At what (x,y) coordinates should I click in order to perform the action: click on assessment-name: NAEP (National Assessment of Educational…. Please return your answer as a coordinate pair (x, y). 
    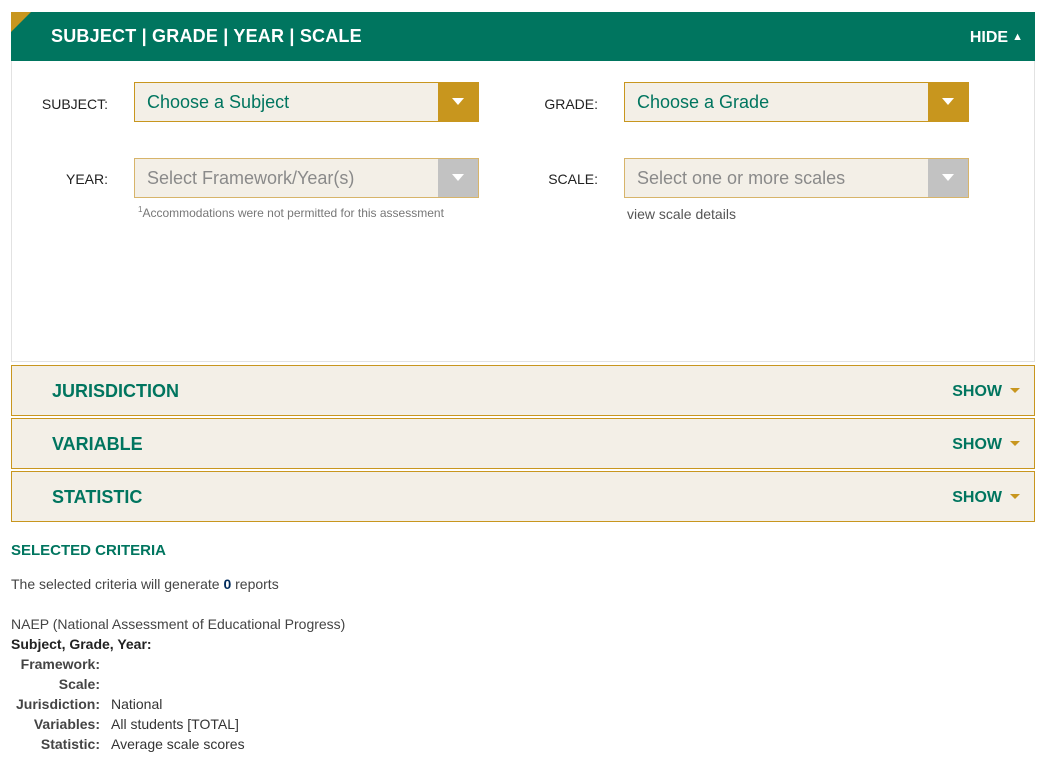
    Looking at the image, I should click on (178, 624).